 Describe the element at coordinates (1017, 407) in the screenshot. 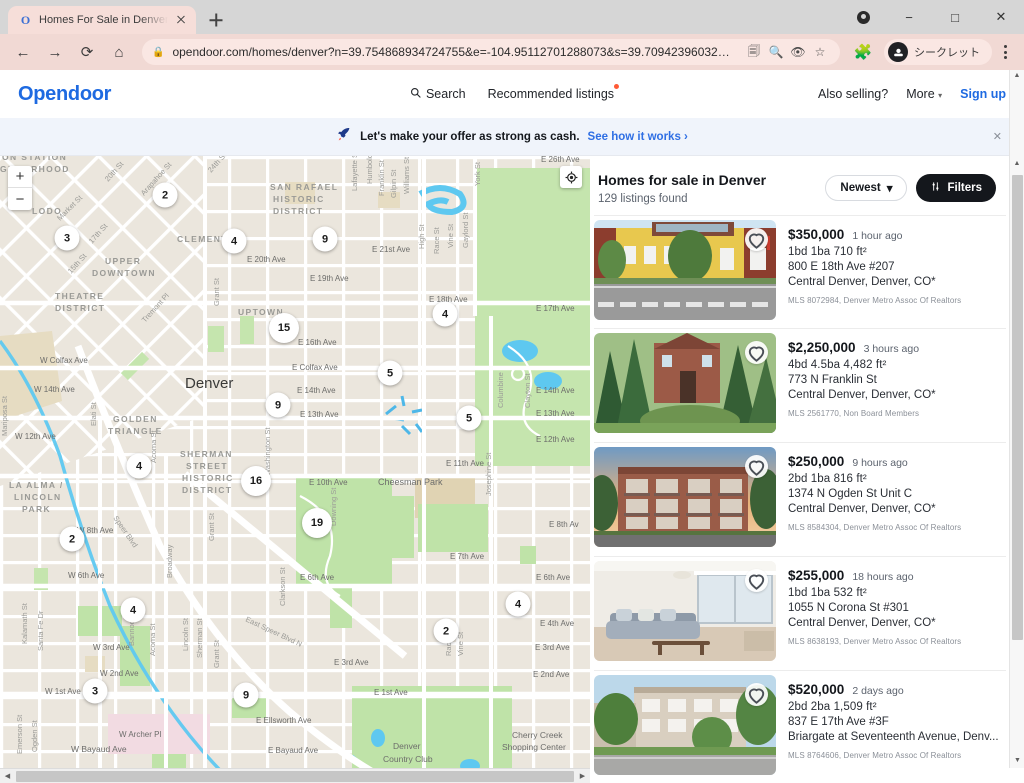

I see `vertical-scroll-thumb` at that location.